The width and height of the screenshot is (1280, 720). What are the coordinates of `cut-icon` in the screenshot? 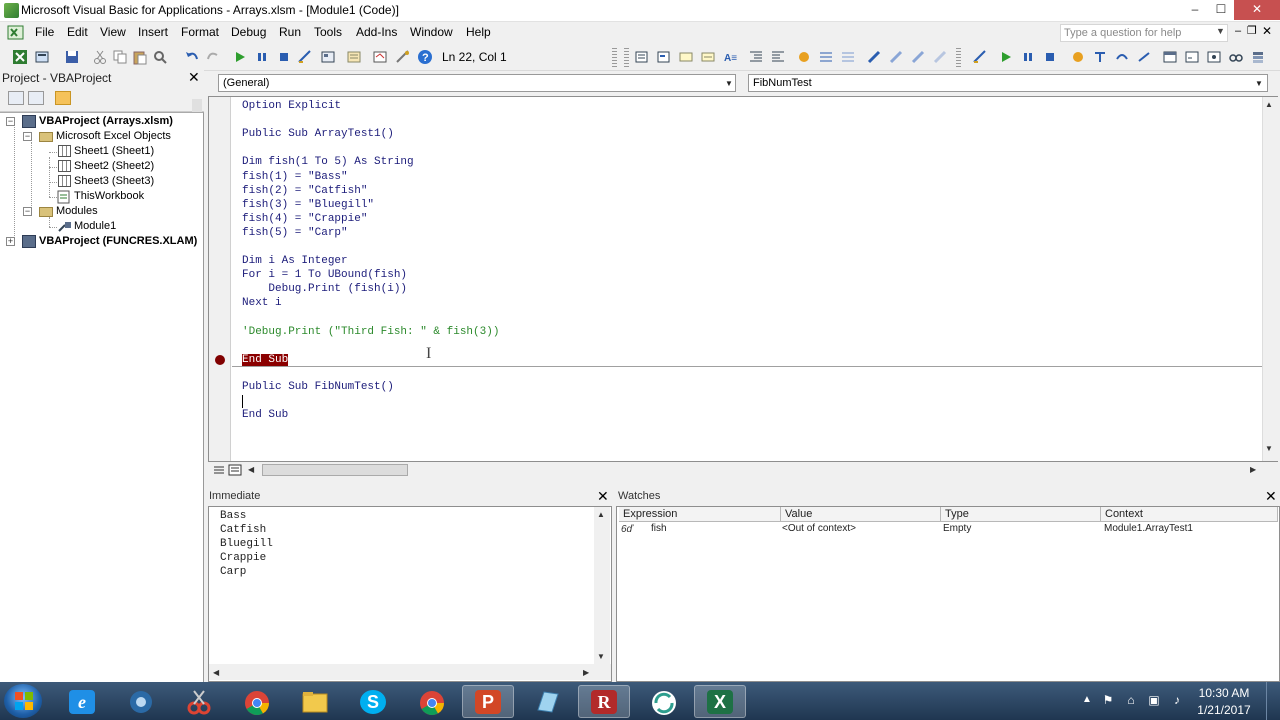 It's located at (100, 57).